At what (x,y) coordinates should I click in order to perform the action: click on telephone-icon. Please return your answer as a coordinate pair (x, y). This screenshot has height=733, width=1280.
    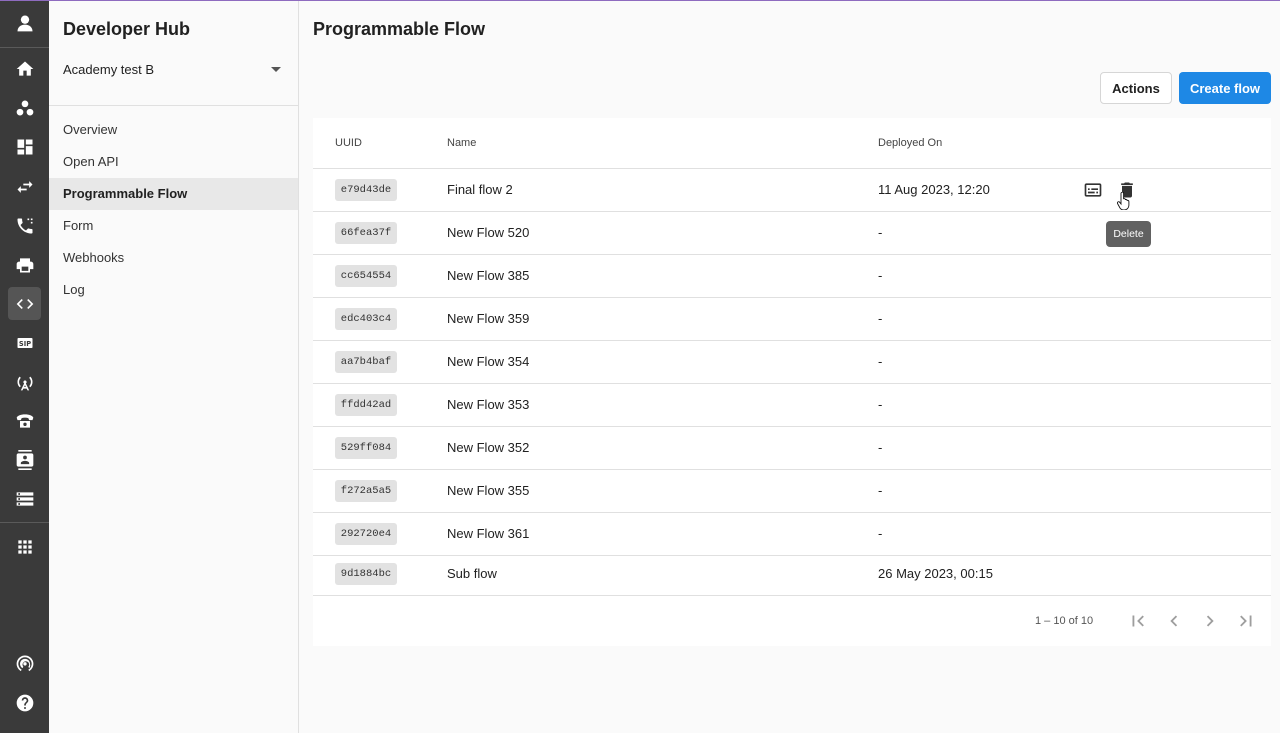
    Looking at the image, I should click on (24, 420).